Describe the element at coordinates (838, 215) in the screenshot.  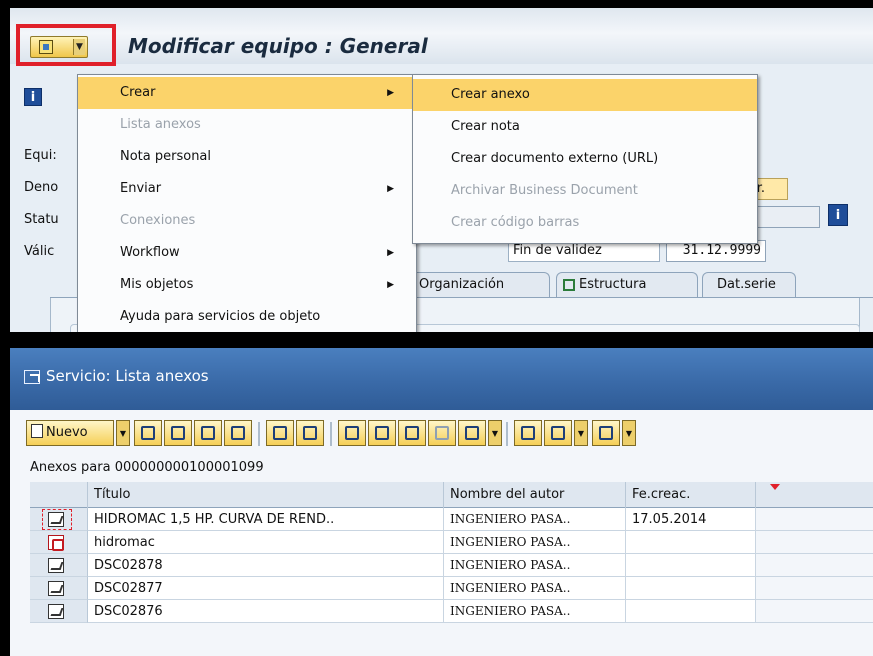
I see `status-info-icon: i` at that location.